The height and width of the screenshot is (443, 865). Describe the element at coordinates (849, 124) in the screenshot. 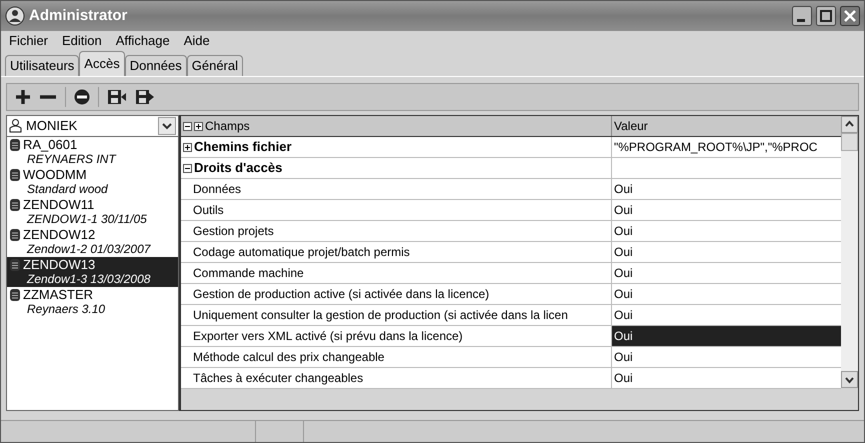

I see `scroll-up-icon` at that location.